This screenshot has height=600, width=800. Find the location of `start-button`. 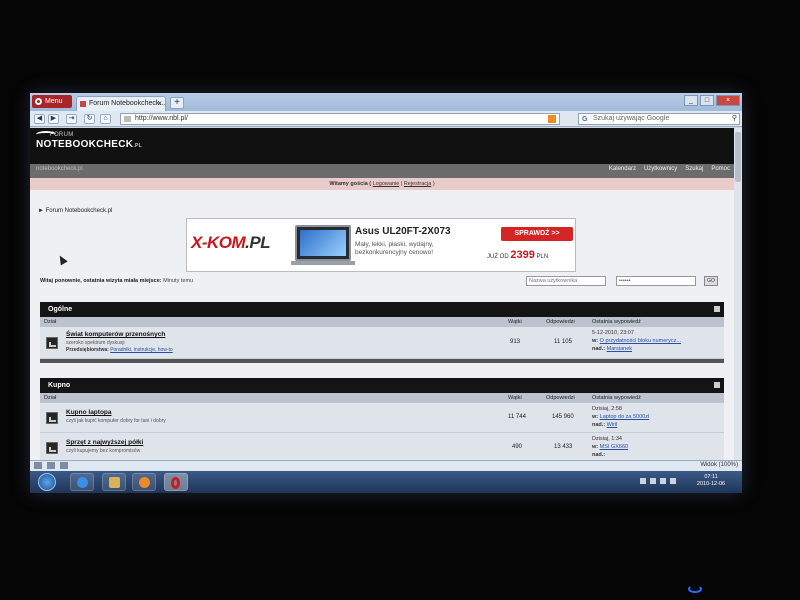

start-button is located at coordinates (47, 482).